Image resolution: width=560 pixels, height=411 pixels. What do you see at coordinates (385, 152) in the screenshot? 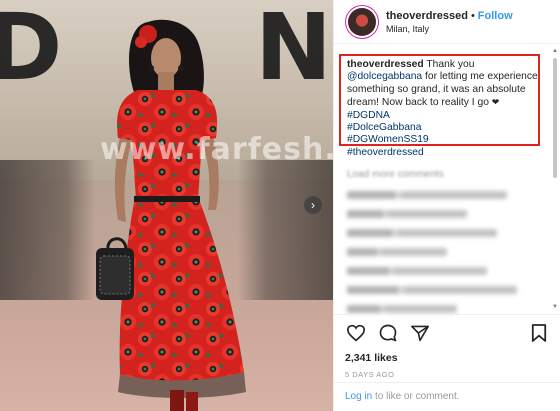
I see `hashtag-link: #theoverdressed` at bounding box center [385, 152].